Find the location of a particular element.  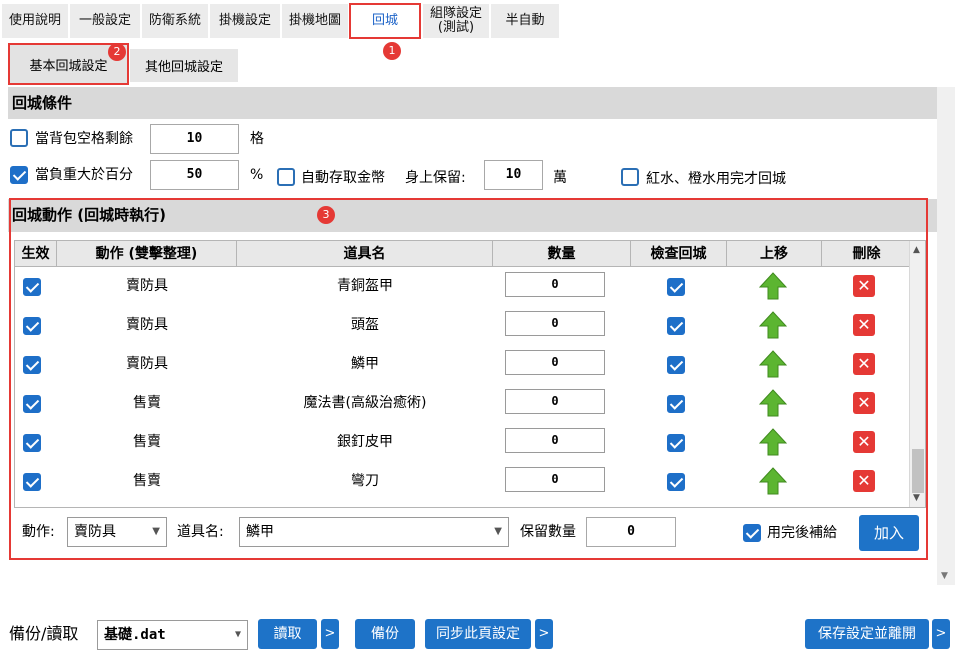

tab-label: 一般設定 is located at coordinates (104, 20).